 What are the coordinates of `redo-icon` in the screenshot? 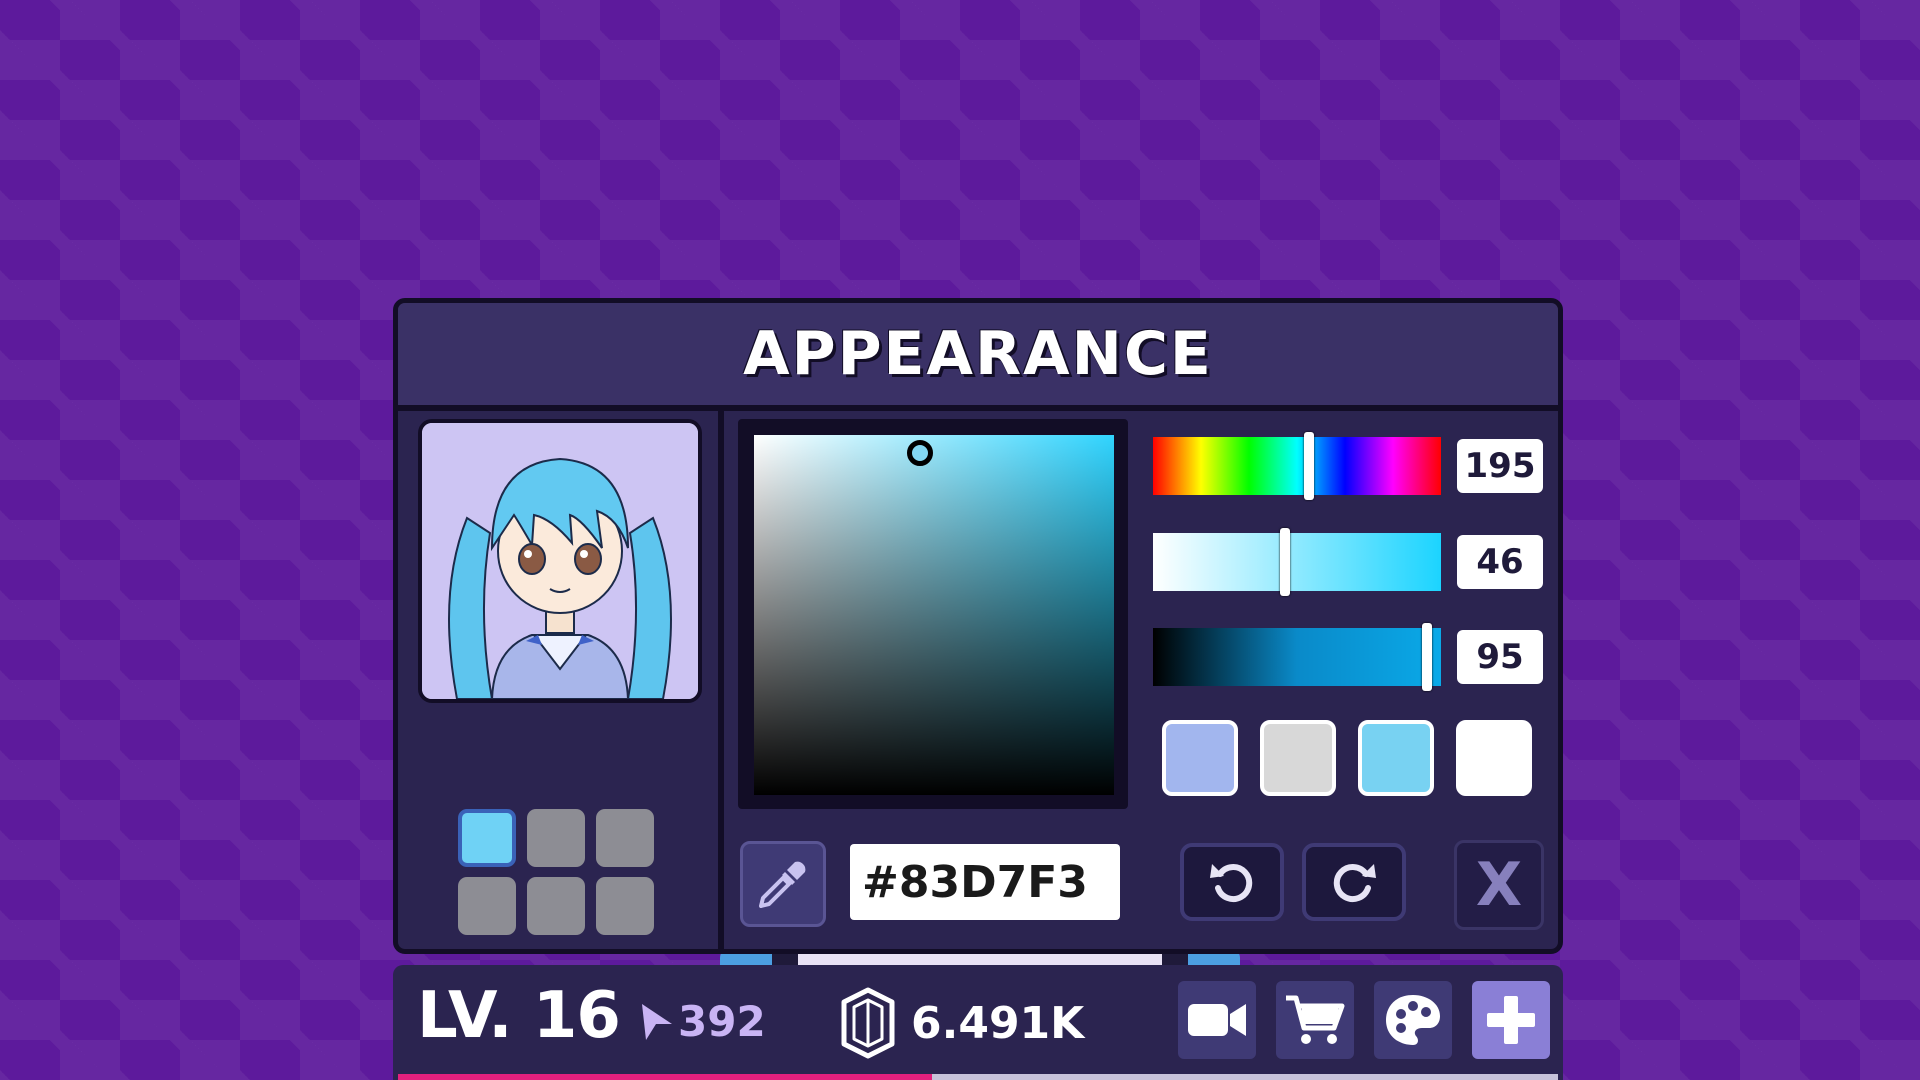 It's located at (1354, 883).